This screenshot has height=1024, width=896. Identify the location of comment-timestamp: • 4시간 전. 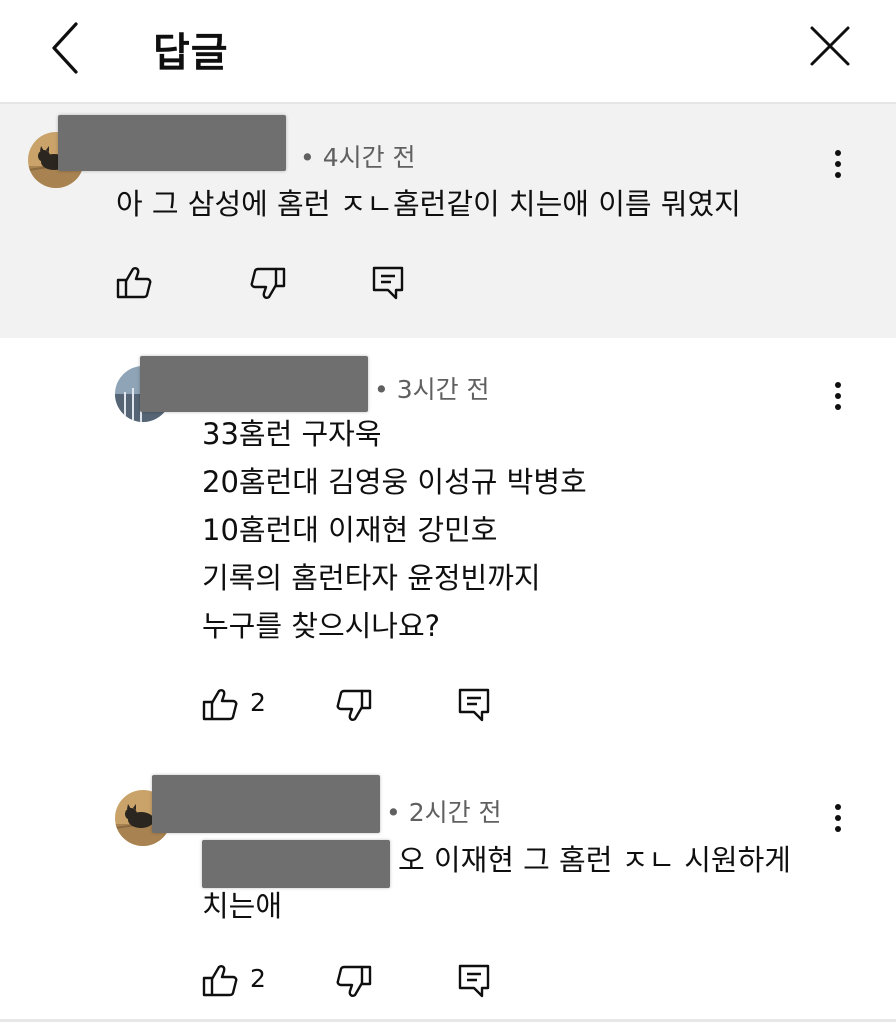
(358, 157).